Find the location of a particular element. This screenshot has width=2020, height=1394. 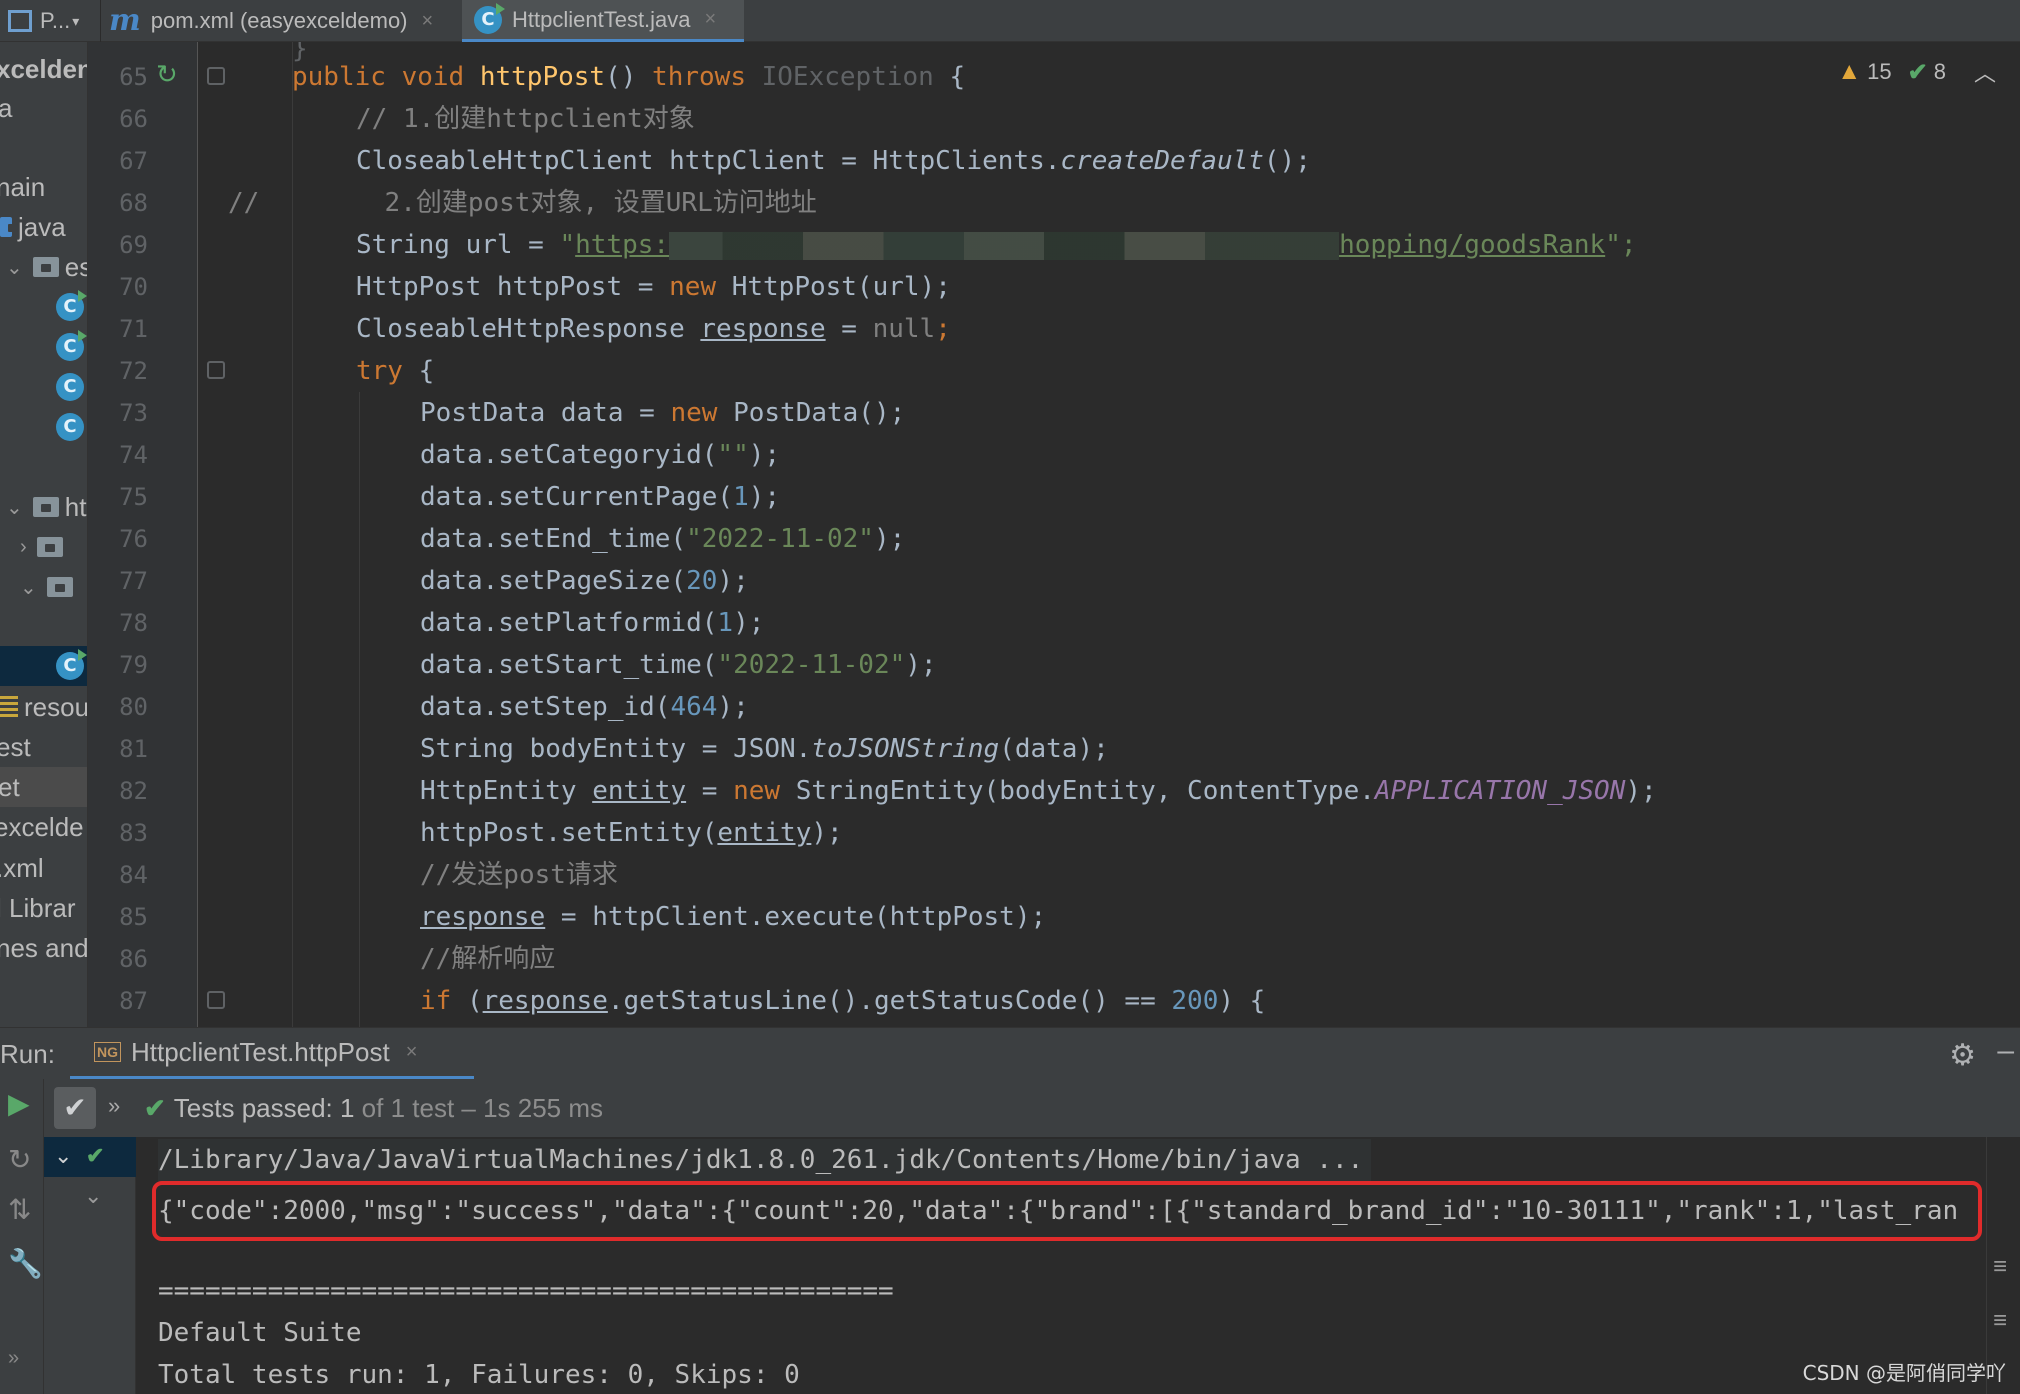

tree-item: a is located at coordinates (6, 108).